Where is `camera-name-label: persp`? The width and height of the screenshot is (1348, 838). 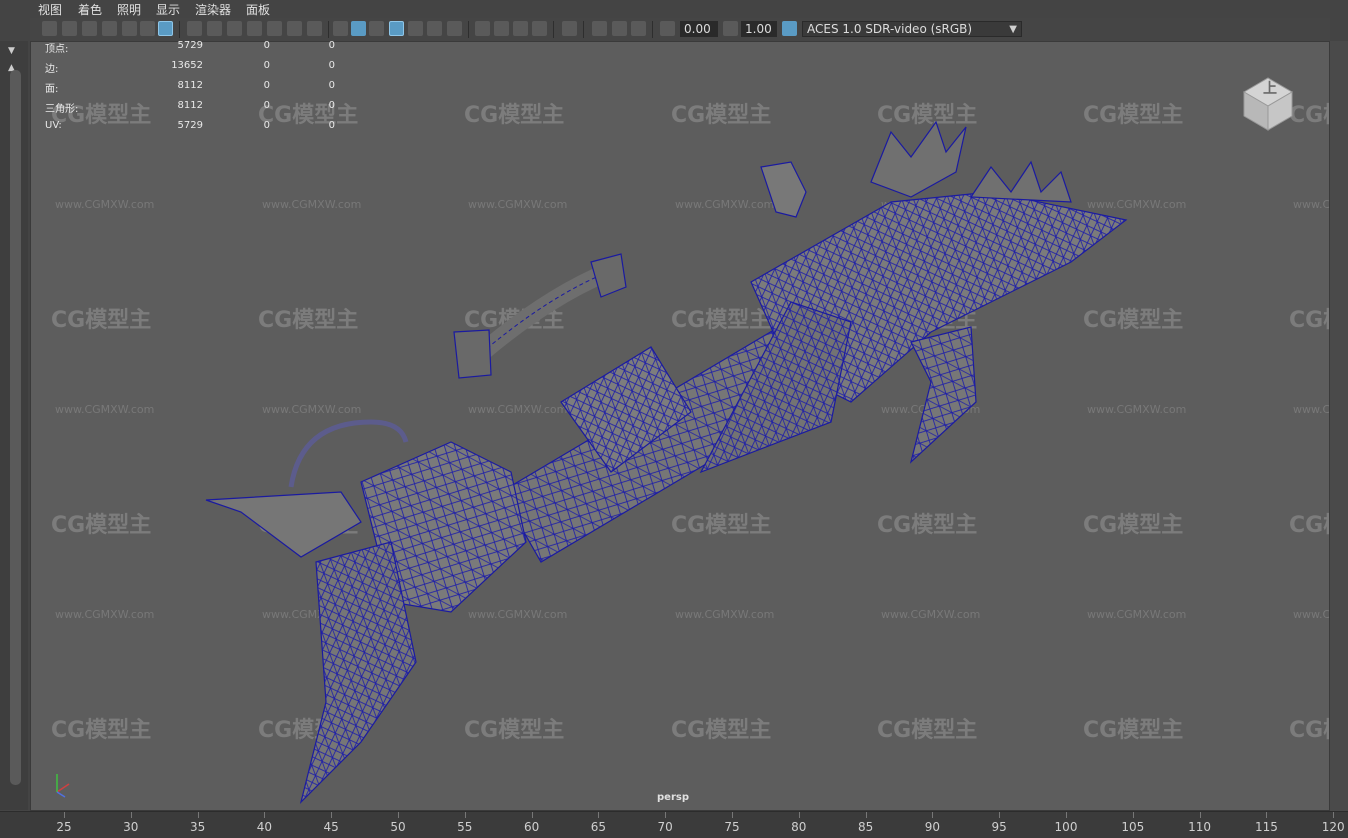 camera-name-label: persp is located at coordinates (673, 797).